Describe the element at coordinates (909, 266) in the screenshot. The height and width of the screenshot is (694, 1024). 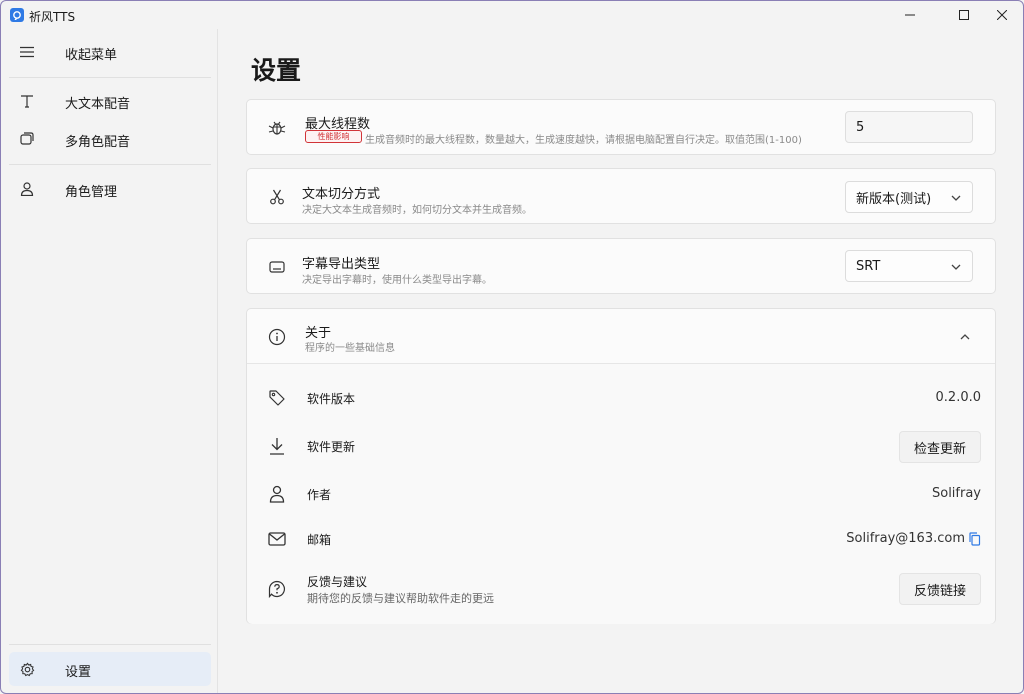
I see `subtitle-type-select: SRT` at that location.